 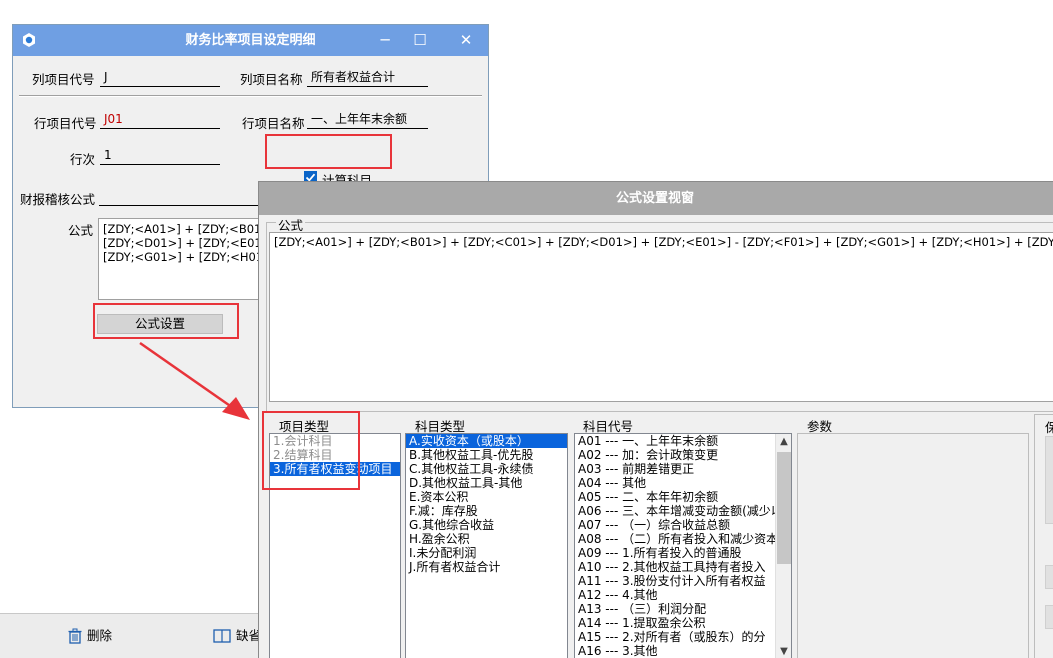 What do you see at coordinates (486, 483) in the screenshot?
I see `list-item: D.其他权益工具-其他` at bounding box center [486, 483].